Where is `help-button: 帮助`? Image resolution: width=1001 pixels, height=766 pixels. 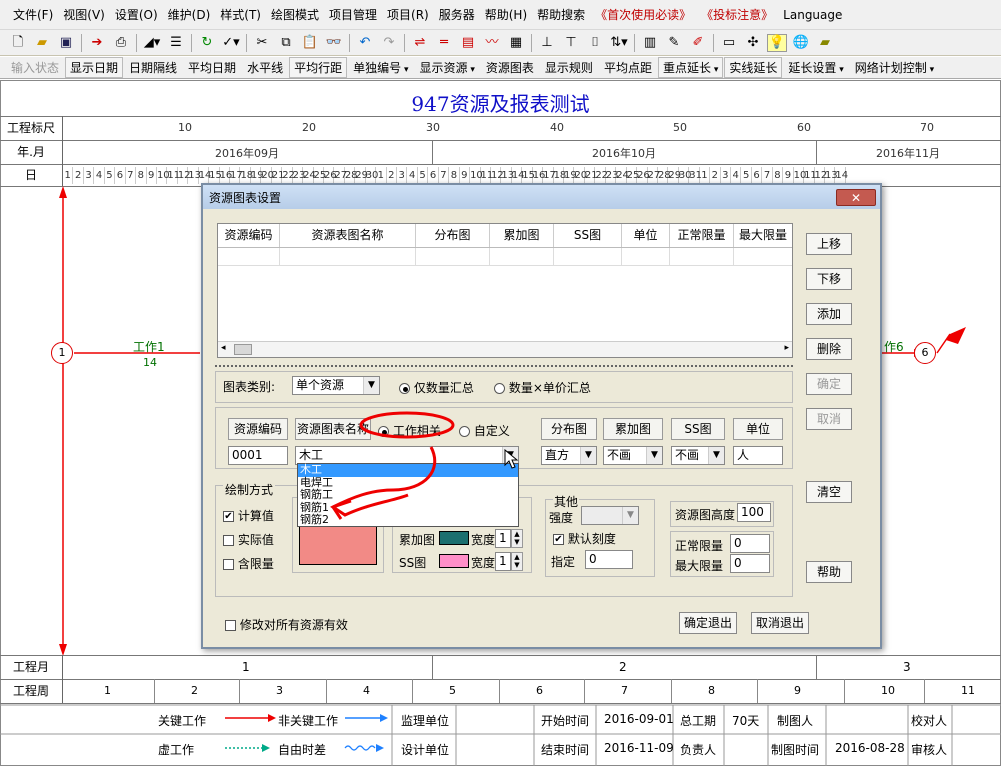
help-button: 帮助 is located at coordinates (829, 572).